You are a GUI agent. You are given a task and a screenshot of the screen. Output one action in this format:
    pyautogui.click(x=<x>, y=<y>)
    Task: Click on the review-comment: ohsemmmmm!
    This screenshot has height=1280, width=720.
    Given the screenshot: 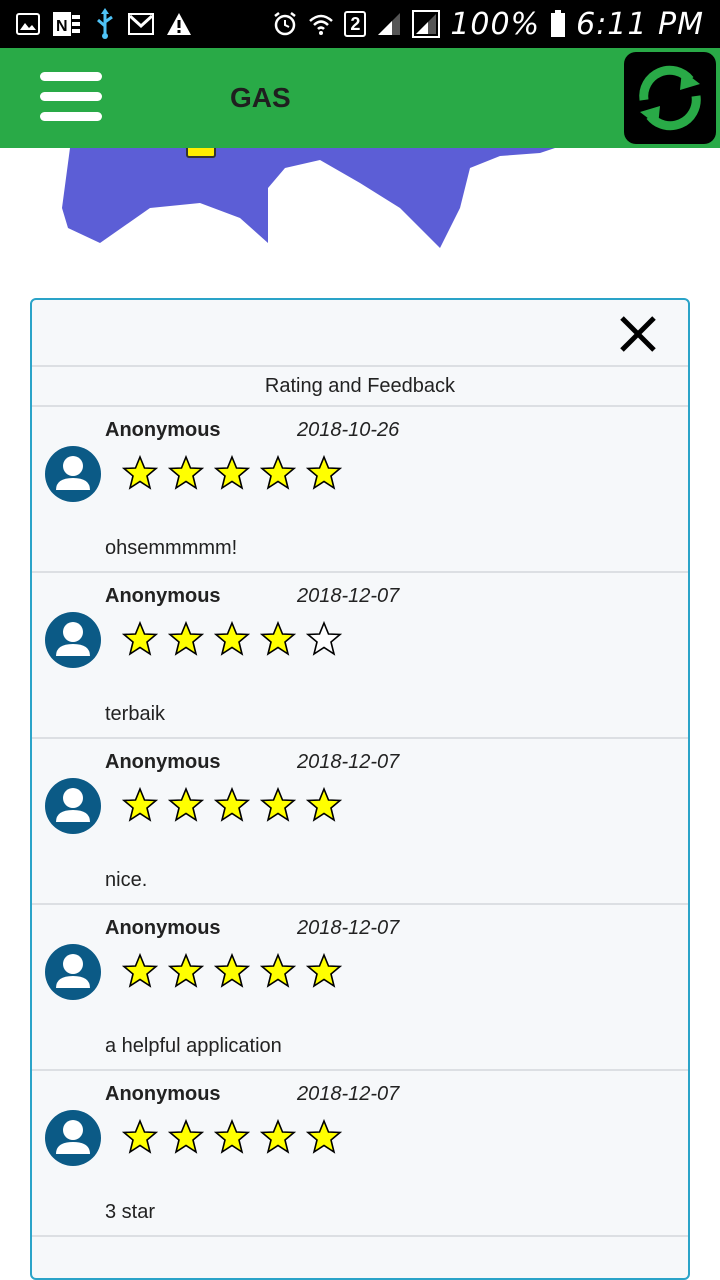 What is the action you would take?
    pyautogui.click(x=171, y=548)
    